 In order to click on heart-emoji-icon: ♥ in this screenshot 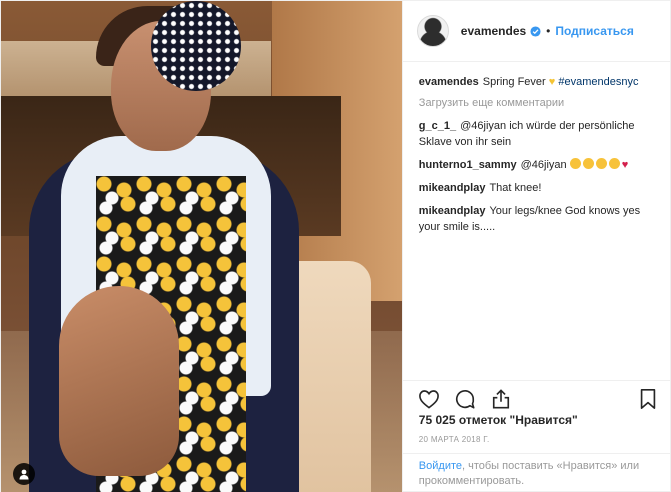, I will do `click(625, 165)`.